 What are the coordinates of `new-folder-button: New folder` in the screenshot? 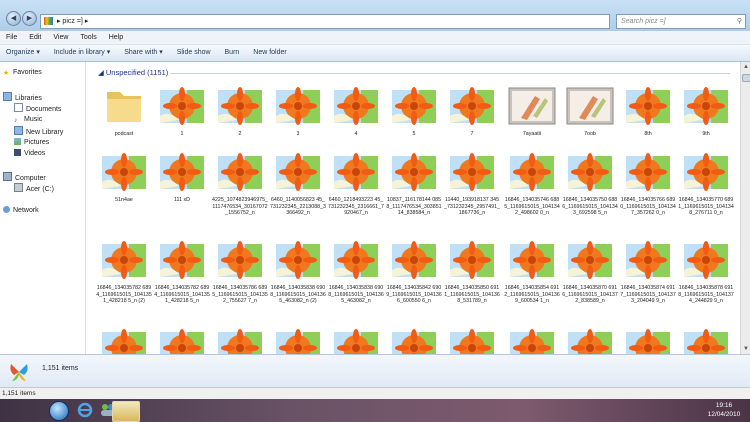 It's located at (269, 53).